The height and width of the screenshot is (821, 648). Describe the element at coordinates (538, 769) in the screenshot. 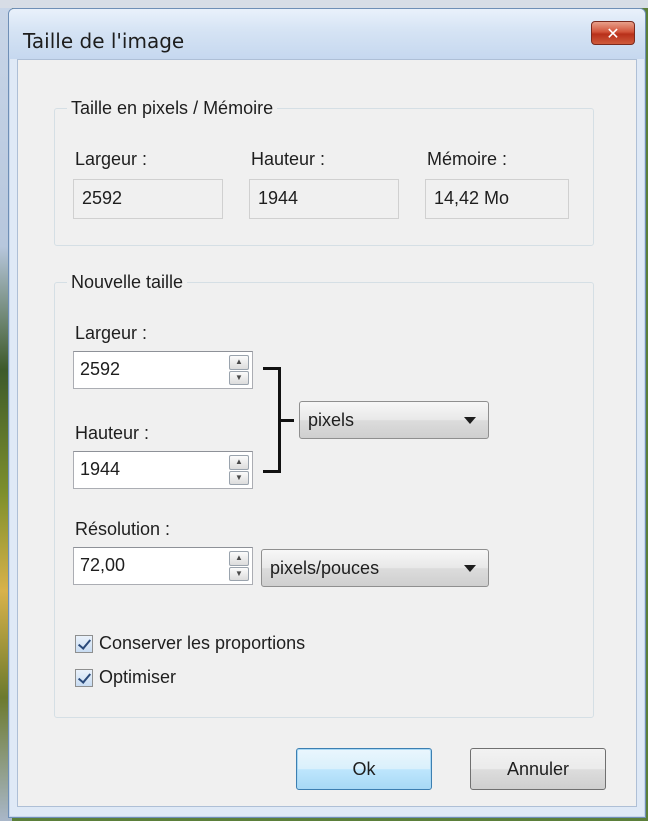

I see `cancel-button: Annuler` at that location.